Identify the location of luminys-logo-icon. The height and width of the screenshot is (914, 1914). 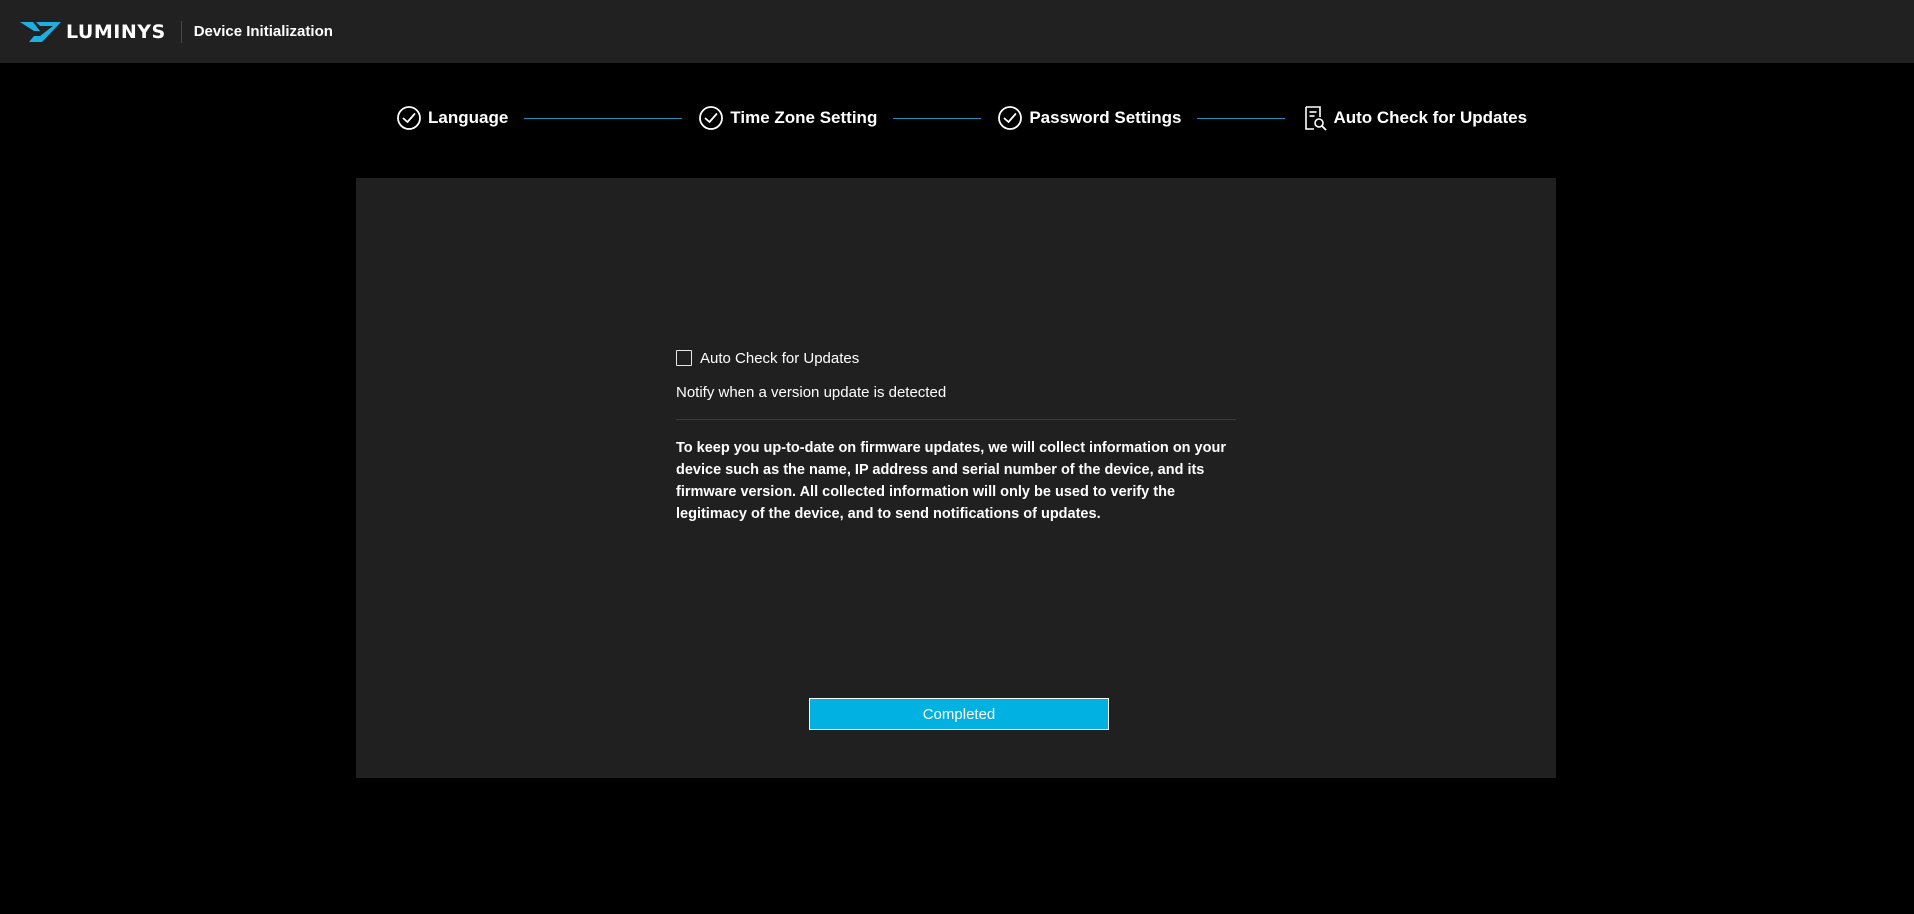
(40, 31).